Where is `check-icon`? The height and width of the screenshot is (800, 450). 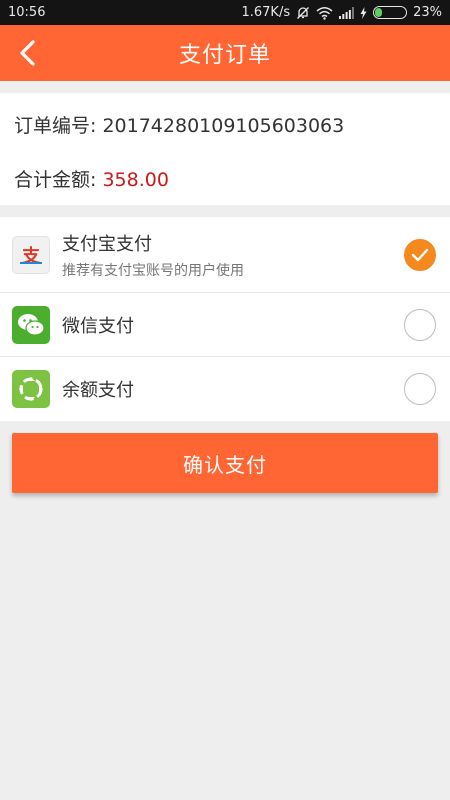 check-icon is located at coordinates (420, 254).